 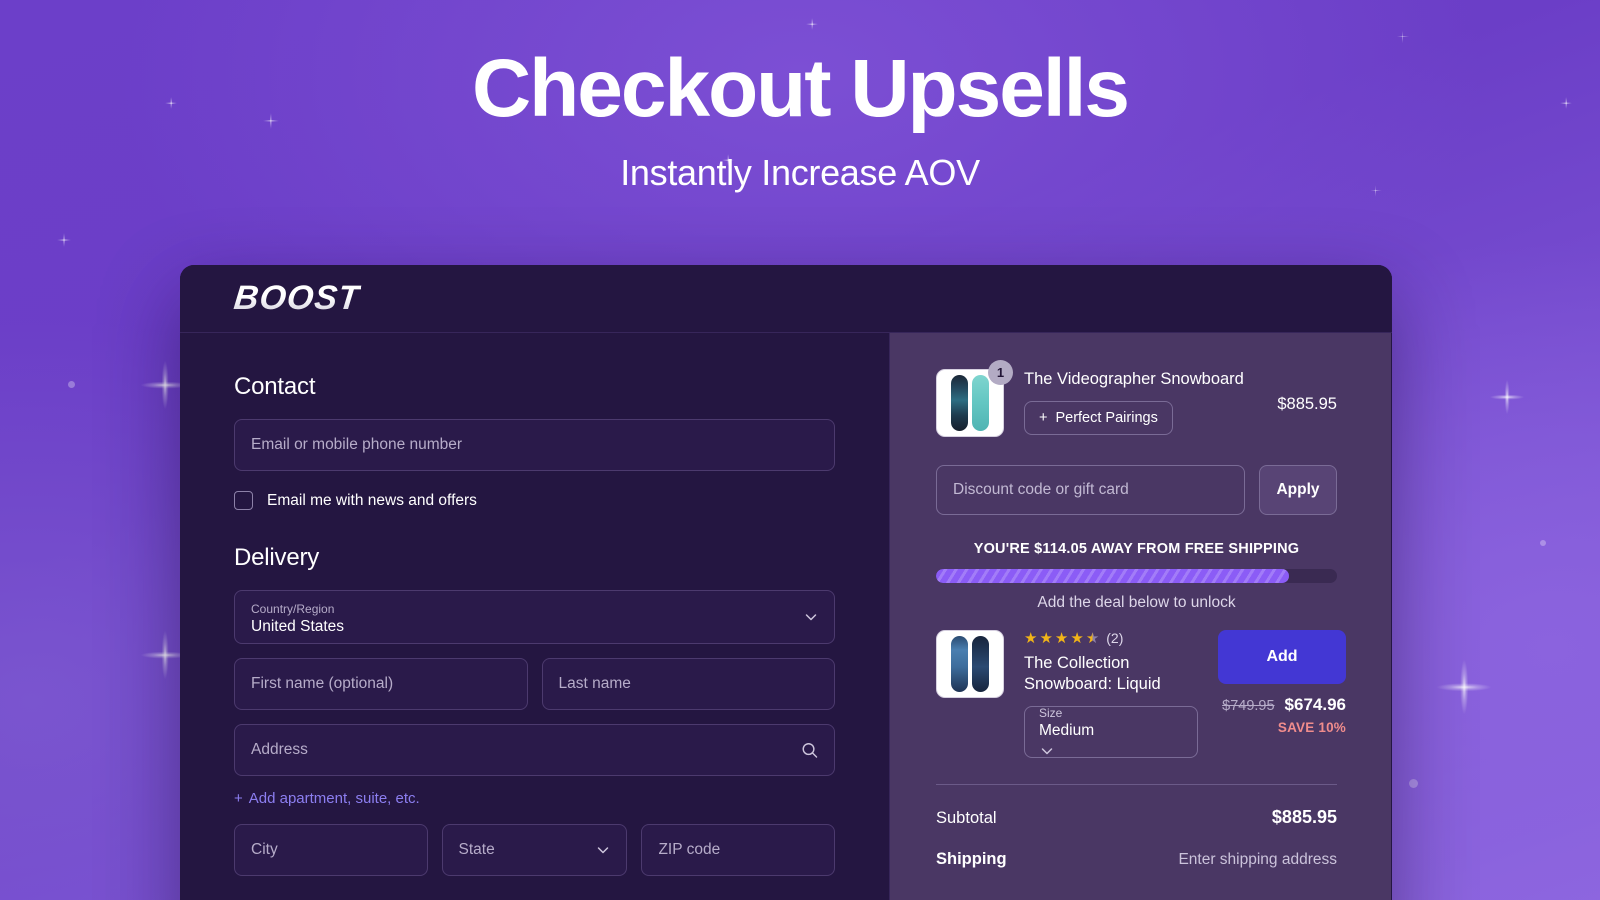 What do you see at coordinates (264, 849) in the screenshot?
I see `city-placeholder: City` at bounding box center [264, 849].